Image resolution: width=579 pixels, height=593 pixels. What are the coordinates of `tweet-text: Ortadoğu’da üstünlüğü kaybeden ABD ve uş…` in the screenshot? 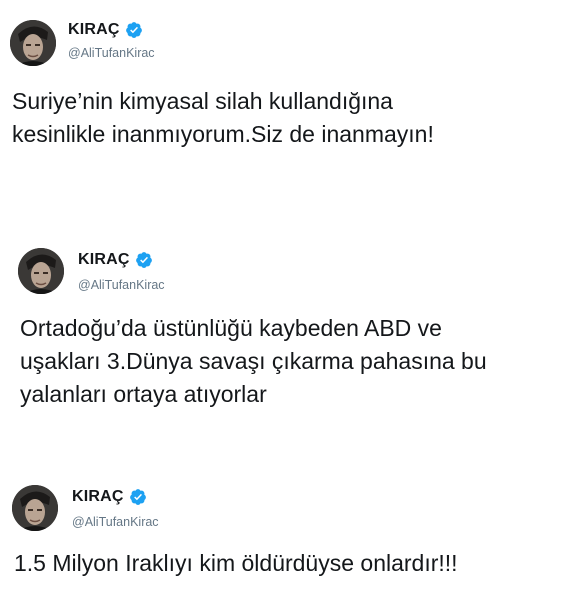 It's located at (253, 361).